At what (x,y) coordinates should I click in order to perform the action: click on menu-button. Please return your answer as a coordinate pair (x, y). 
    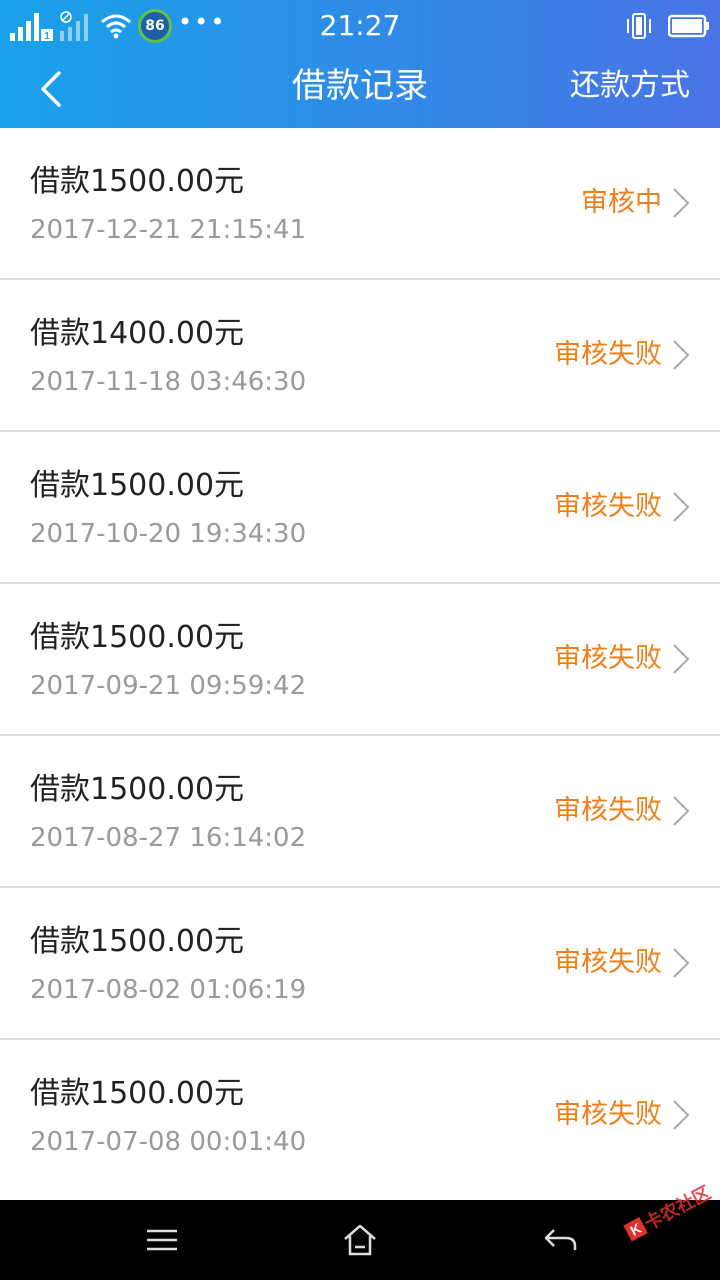
    Looking at the image, I should click on (162, 1240).